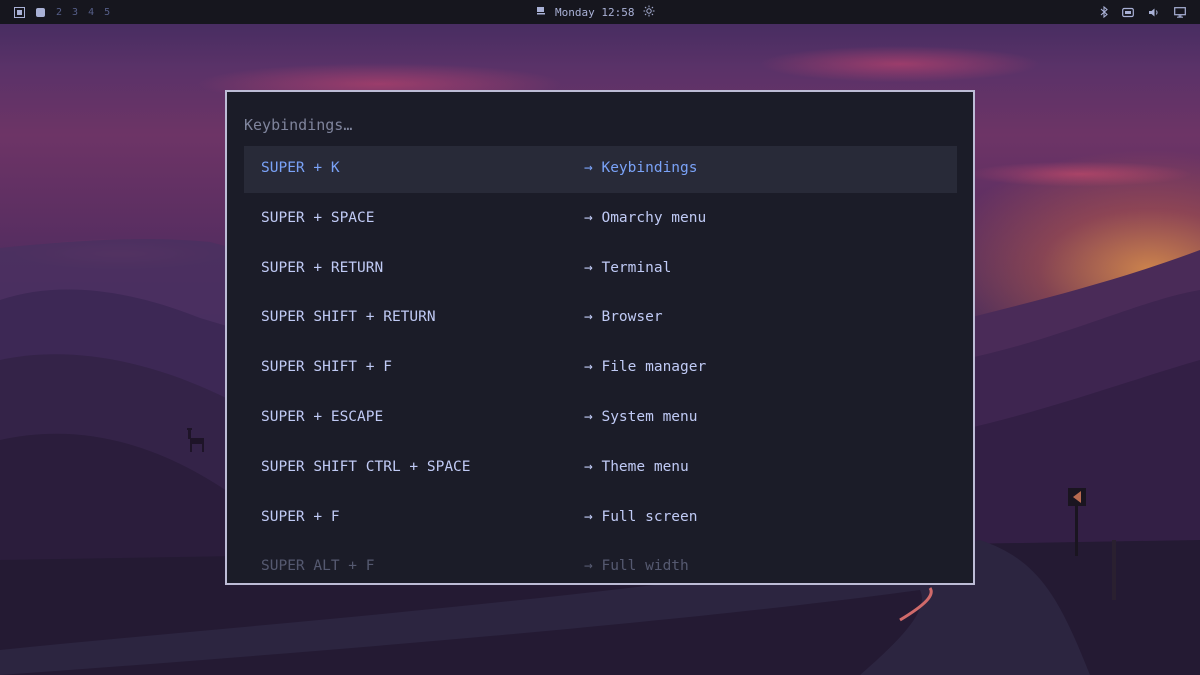 The height and width of the screenshot is (675, 1200). What do you see at coordinates (322, 416) in the screenshot?
I see `keybinding-keys: SUPER + ESCAPE` at bounding box center [322, 416].